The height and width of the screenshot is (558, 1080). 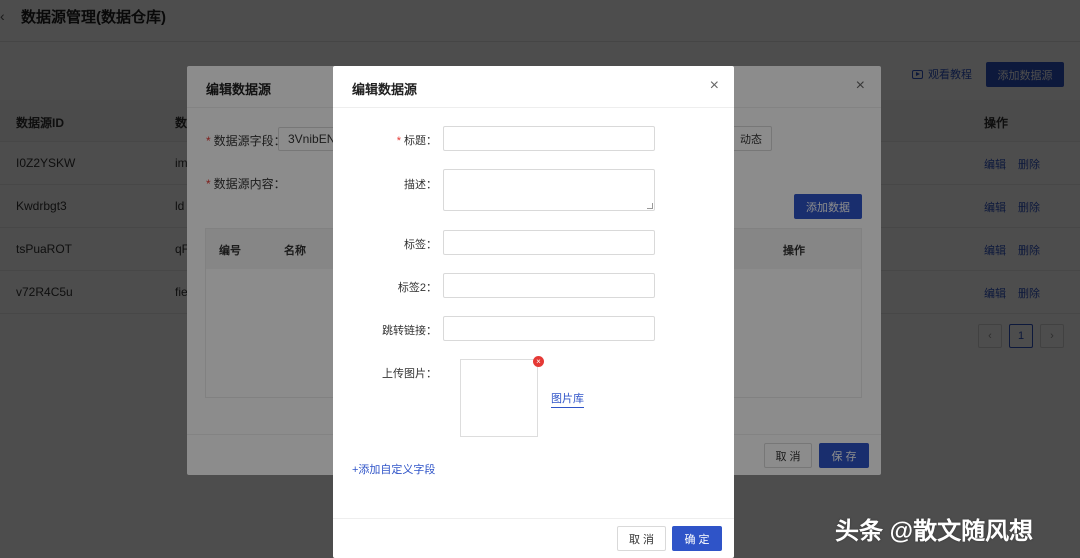 What do you see at coordinates (420, 141) in the screenshot?
I see `title-label-text: 标题：` at bounding box center [420, 141].